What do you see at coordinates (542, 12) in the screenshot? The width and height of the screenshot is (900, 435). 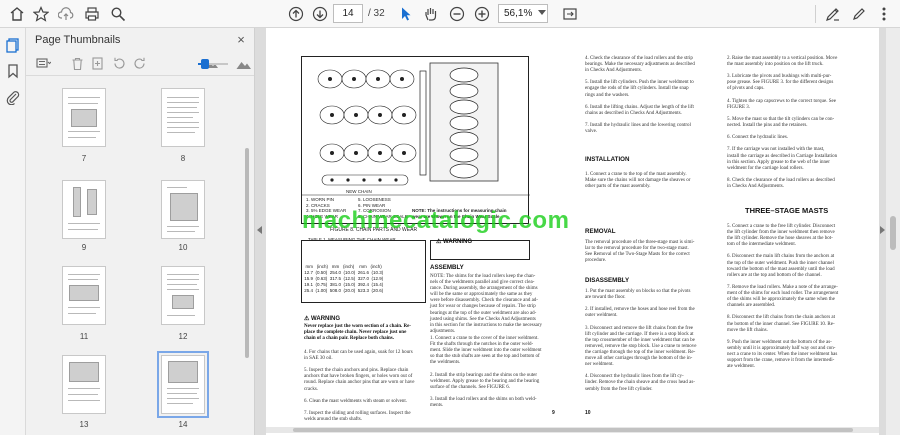 I see `chevron-down-icon` at bounding box center [542, 12].